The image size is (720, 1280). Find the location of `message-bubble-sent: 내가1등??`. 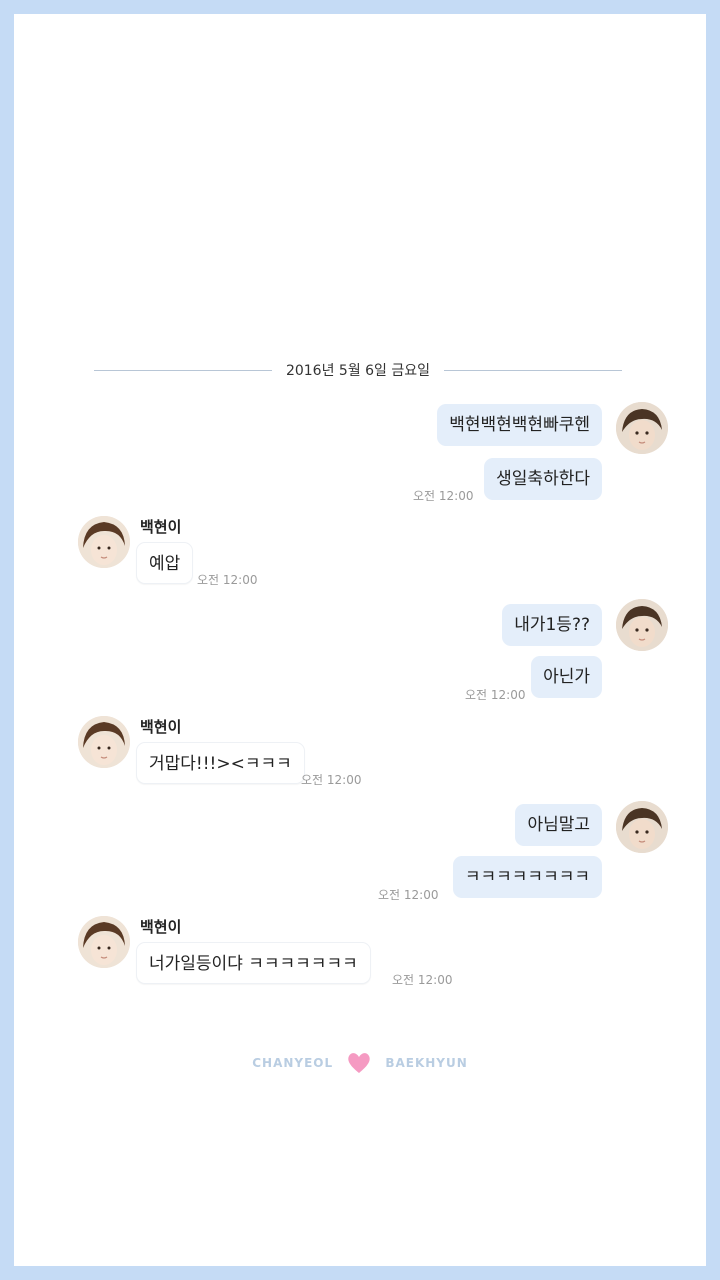

message-bubble-sent: 내가1등?? is located at coordinates (552, 625).